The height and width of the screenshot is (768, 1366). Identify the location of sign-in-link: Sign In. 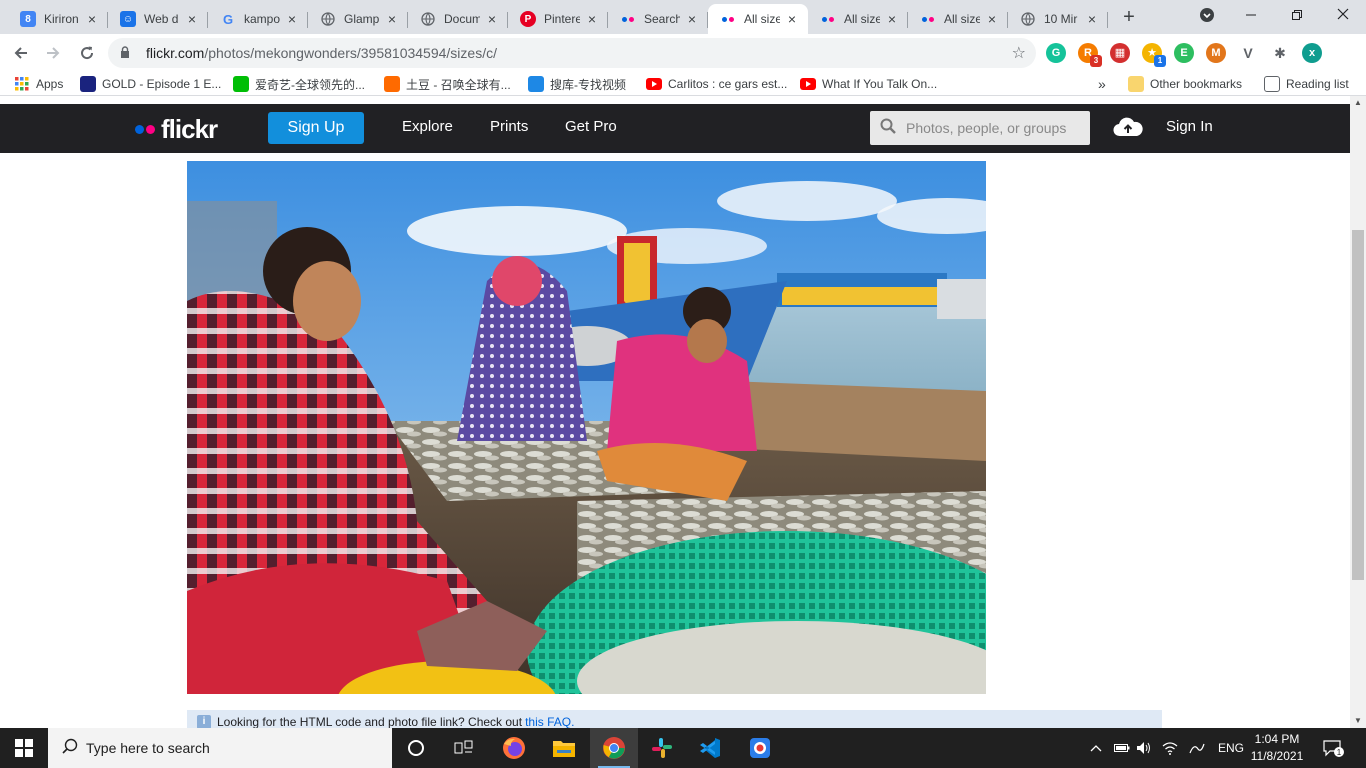
(1189, 126).